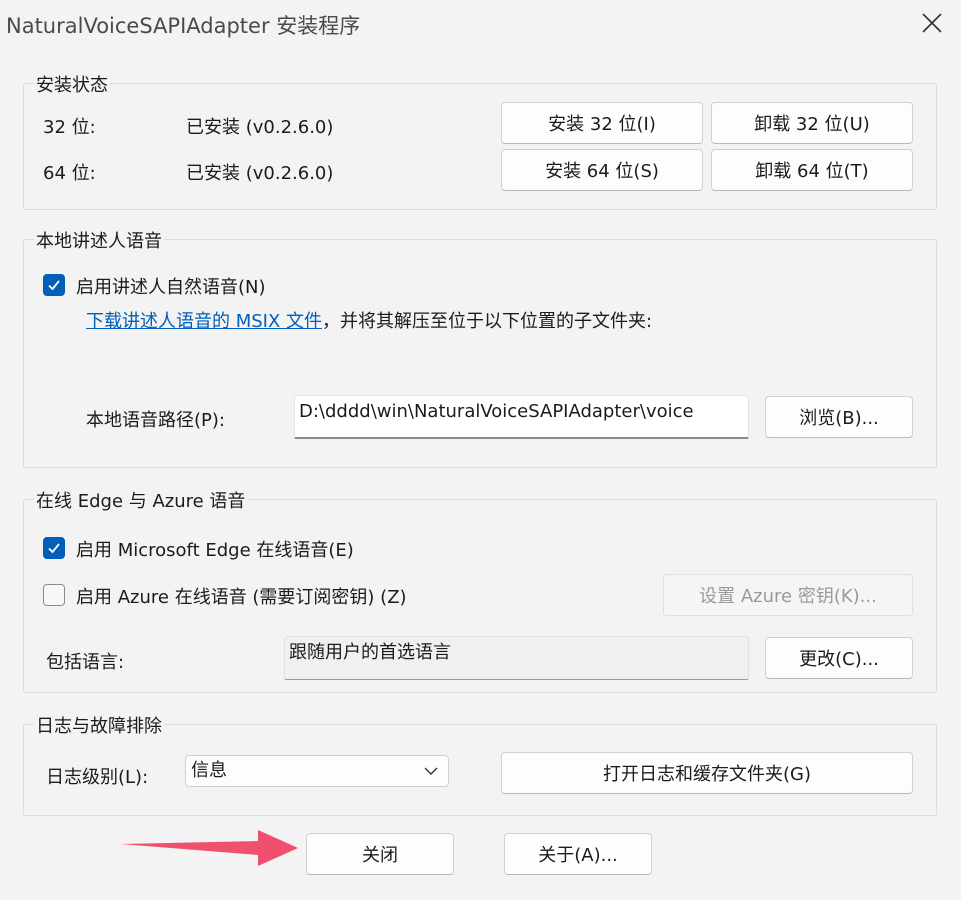 This screenshot has height=900, width=961. I want to click on install-row-32-label: 32 位:, so click(69, 127).